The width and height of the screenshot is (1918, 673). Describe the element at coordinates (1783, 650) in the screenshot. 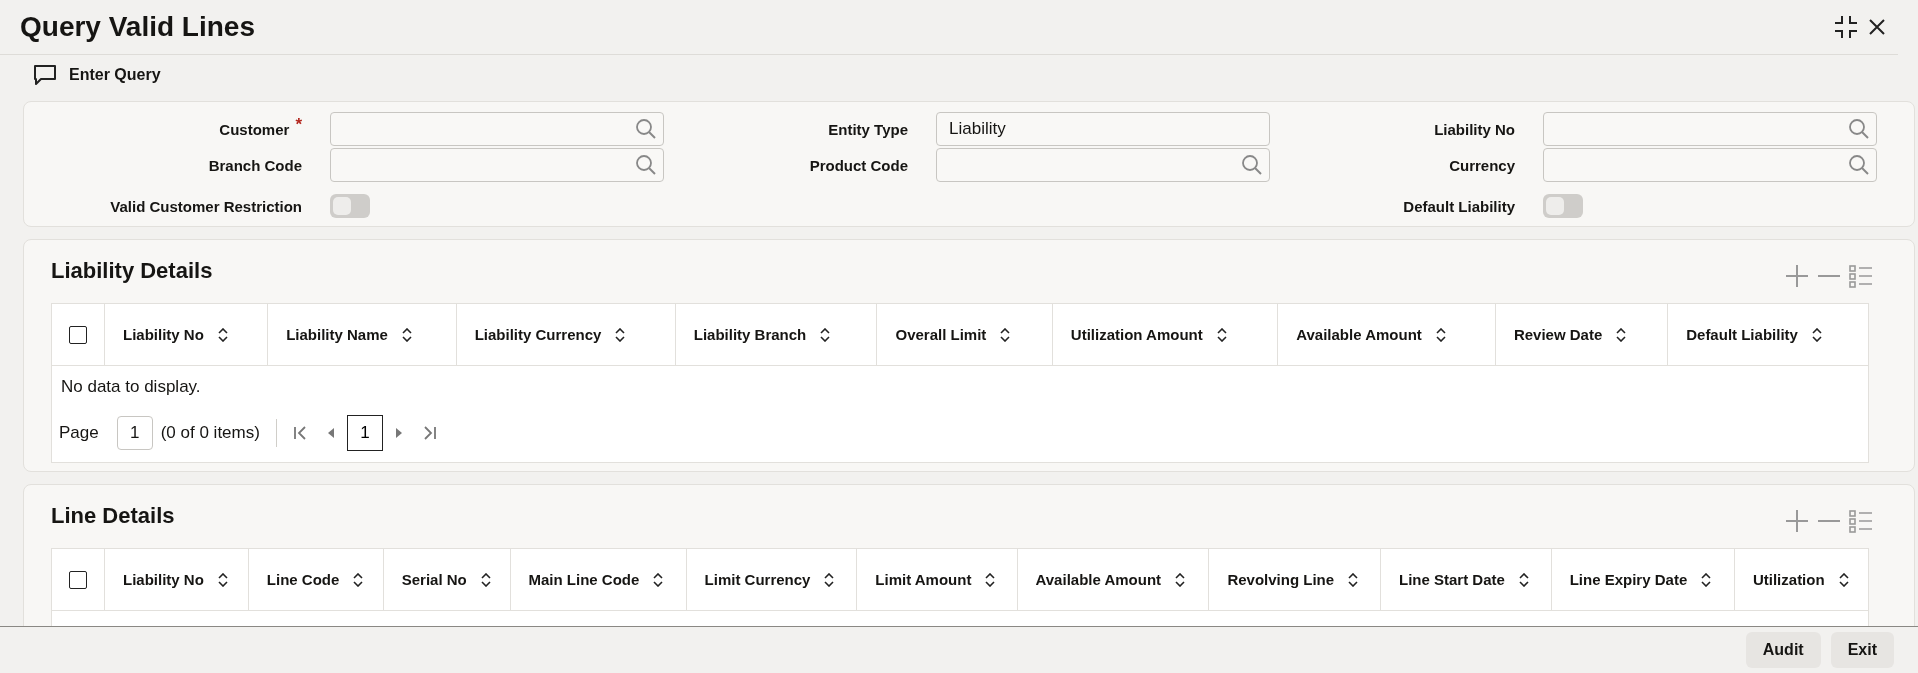

I see `footer-button: Audit` at that location.